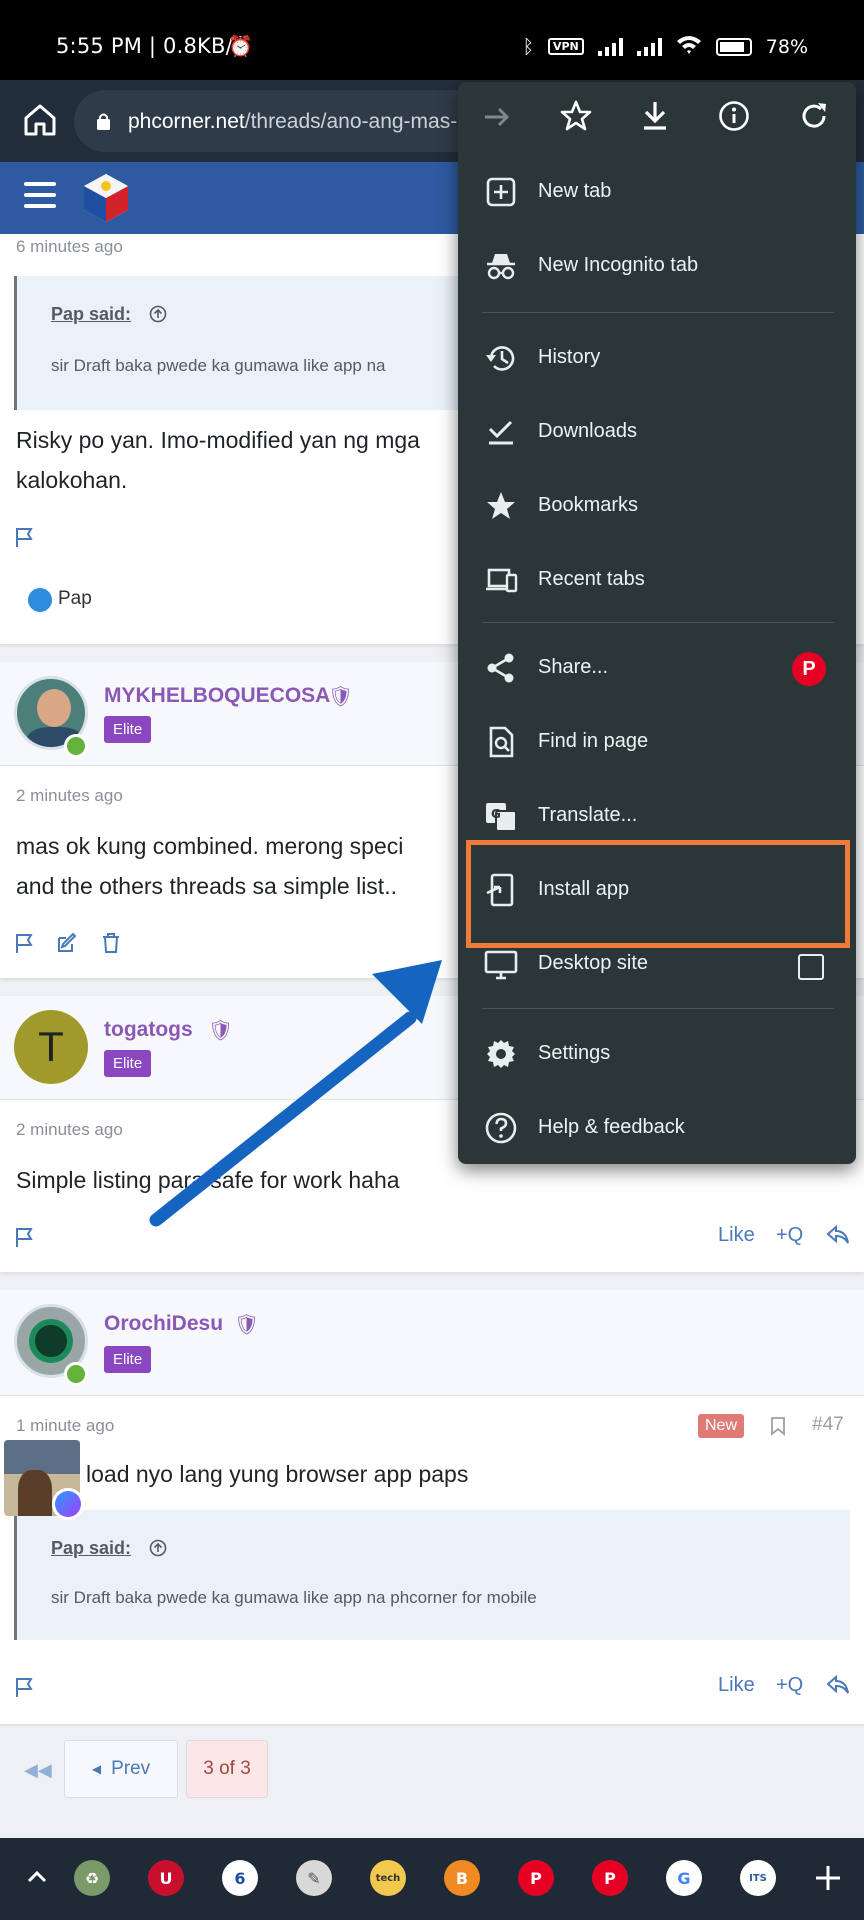  What do you see at coordinates (811, 967) in the screenshot?
I see `desktop-site-checkbox` at bounding box center [811, 967].